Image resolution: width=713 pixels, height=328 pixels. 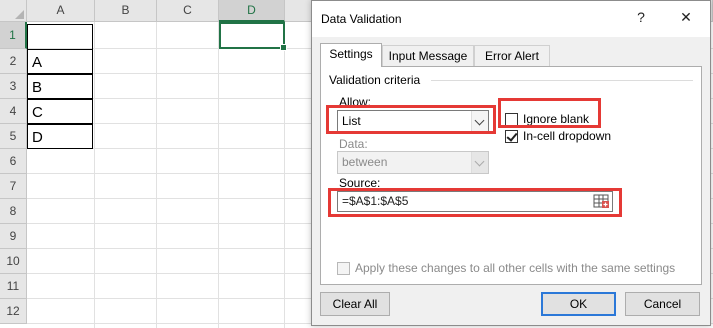 I want to click on select-all-corner, so click(x=13, y=11).